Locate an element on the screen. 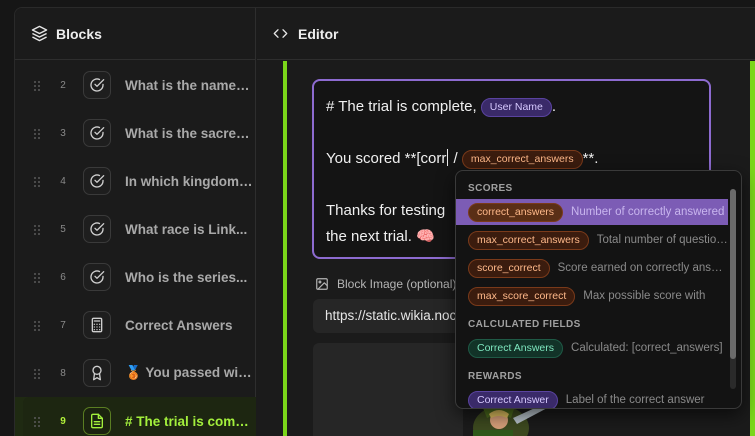 This screenshot has height=436, width=755. variable-chip: score_correct is located at coordinates (509, 268).